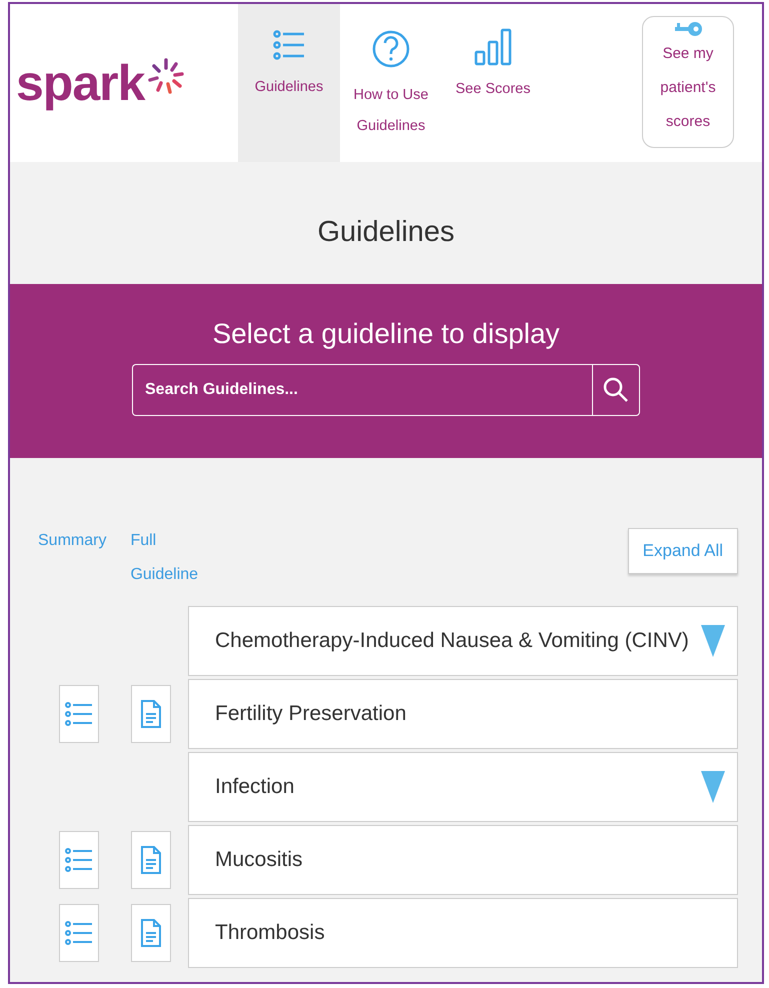 This screenshot has height=988, width=769. I want to click on nav-tab: Guidelines, so click(289, 83).